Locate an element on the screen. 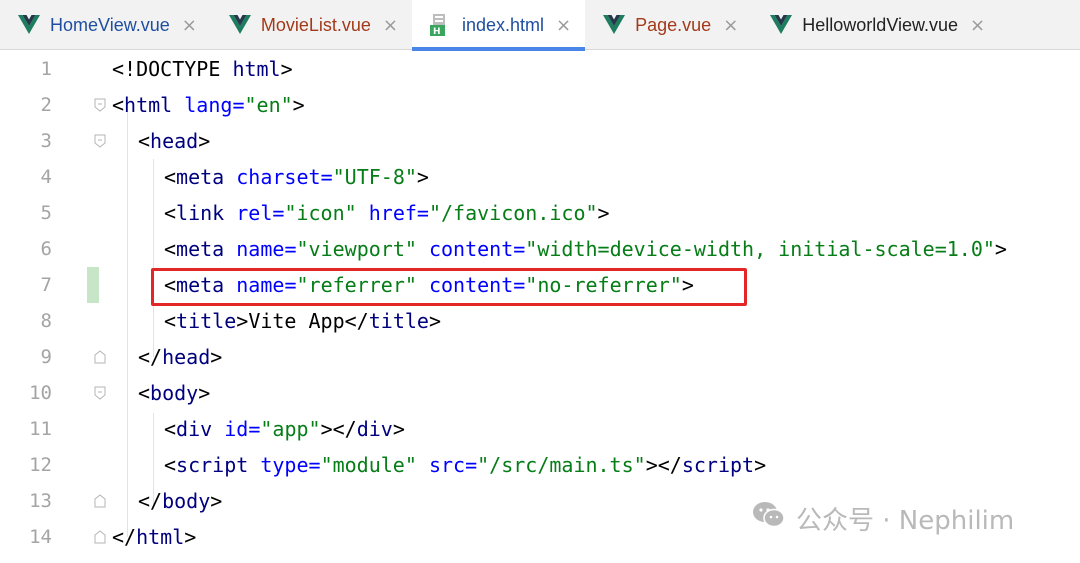  line-number: 14 is located at coordinates (40, 537).